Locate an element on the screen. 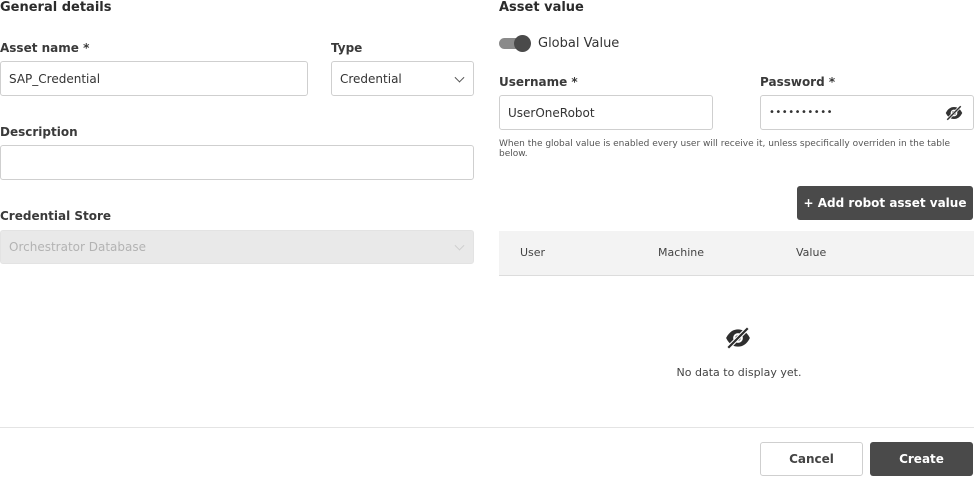 This screenshot has height=477, width=974. type-select: Credential is located at coordinates (402, 78).